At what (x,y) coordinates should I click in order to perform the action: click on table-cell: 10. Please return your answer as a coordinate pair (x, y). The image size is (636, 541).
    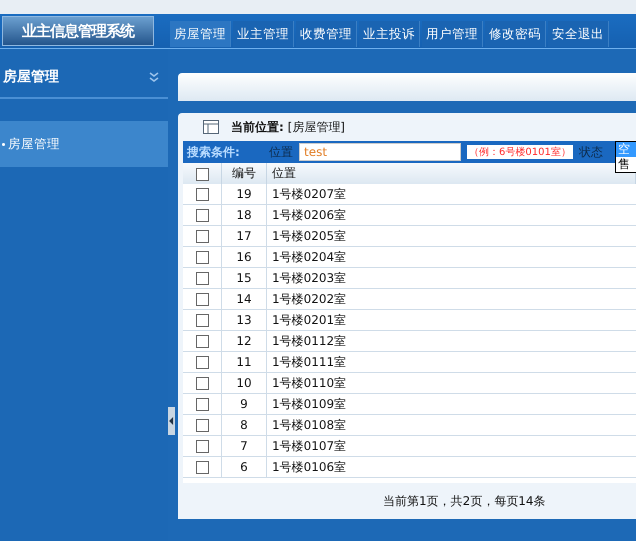
    Looking at the image, I should click on (244, 383).